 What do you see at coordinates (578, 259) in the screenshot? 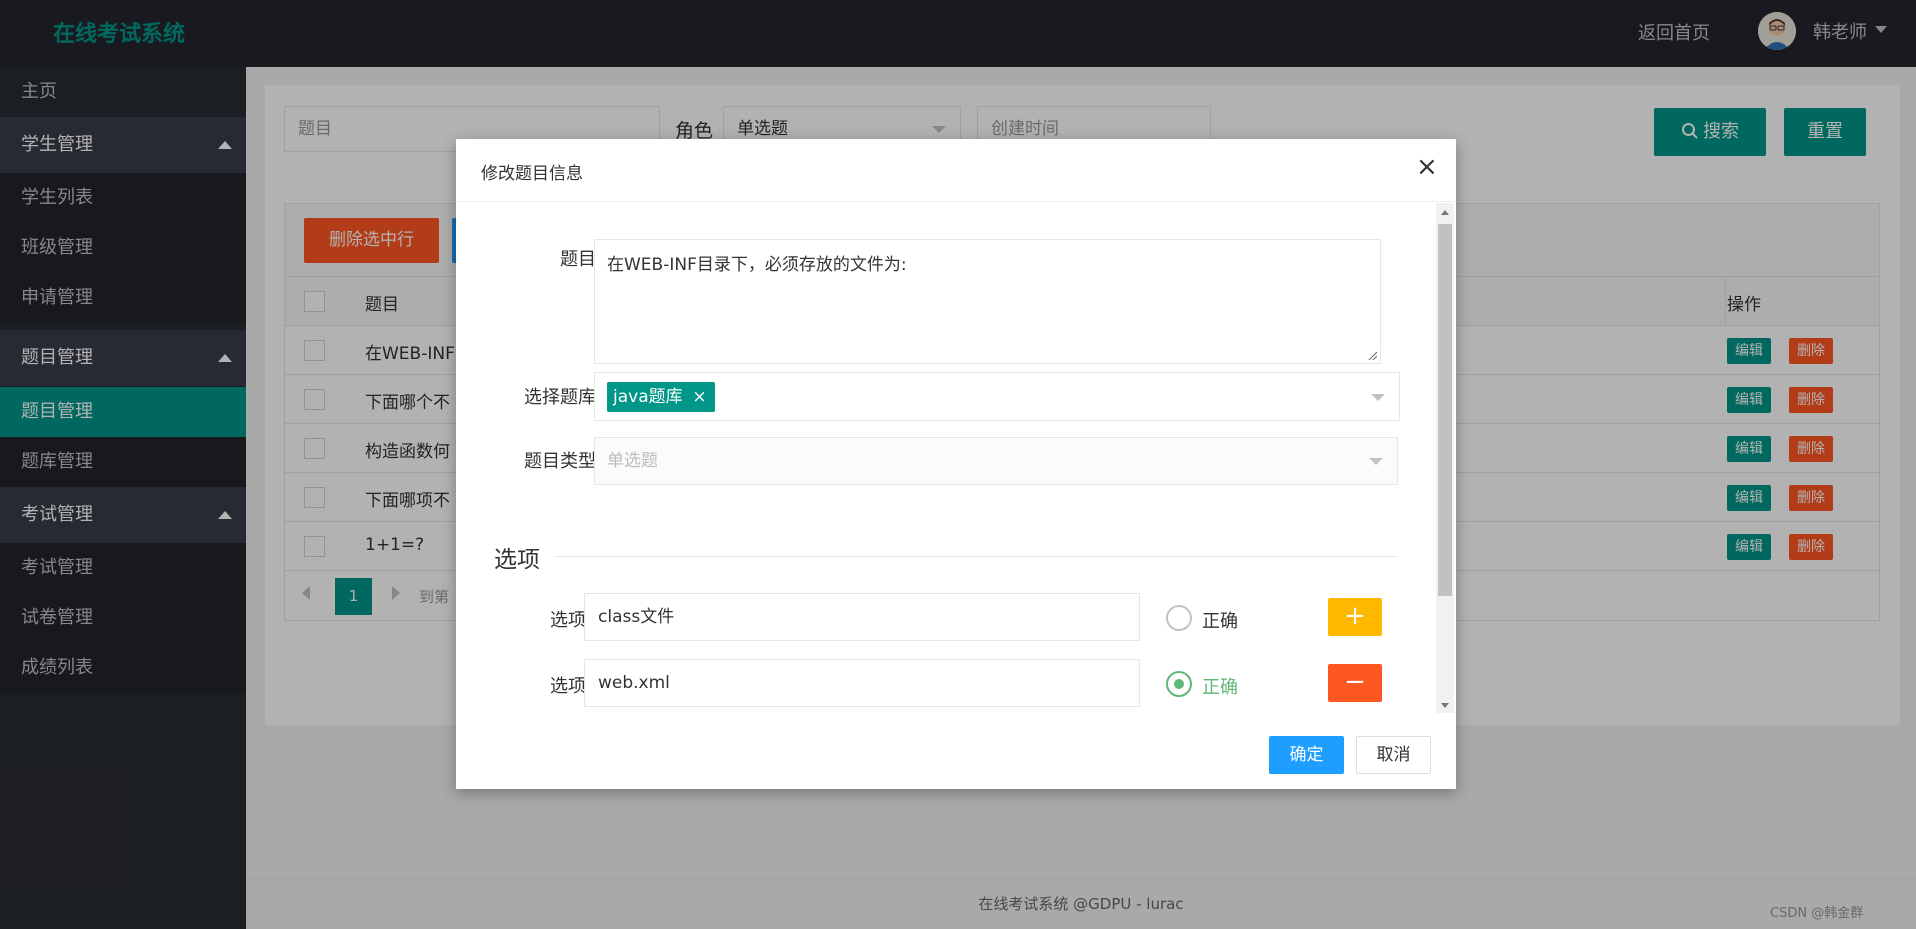
I see `field-title-label: 题目` at bounding box center [578, 259].